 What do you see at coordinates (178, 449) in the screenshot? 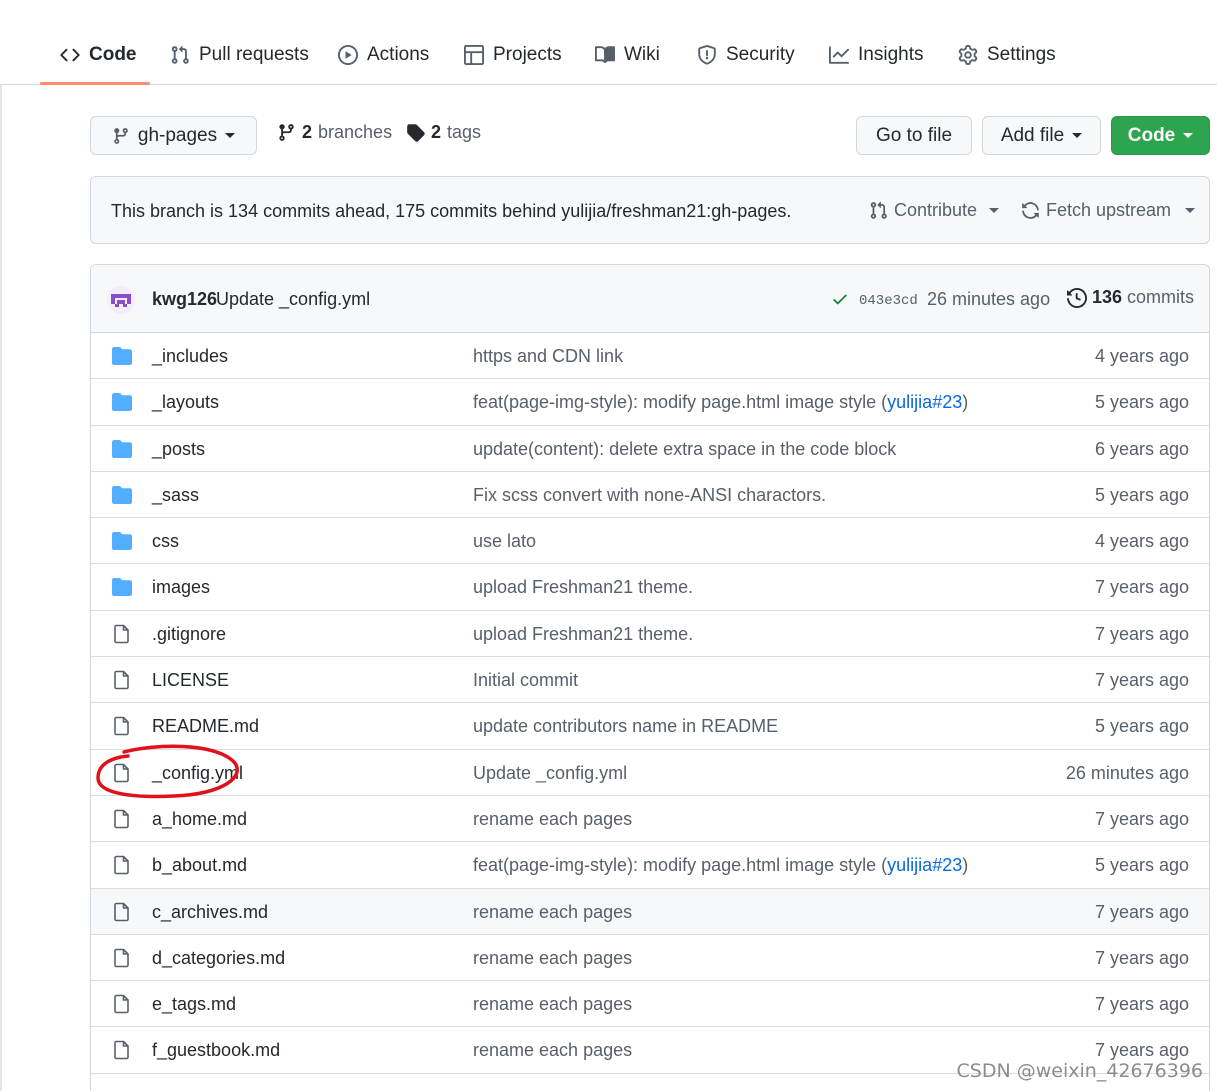
I see `file-name-link: _posts` at bounding box center [178, 449].